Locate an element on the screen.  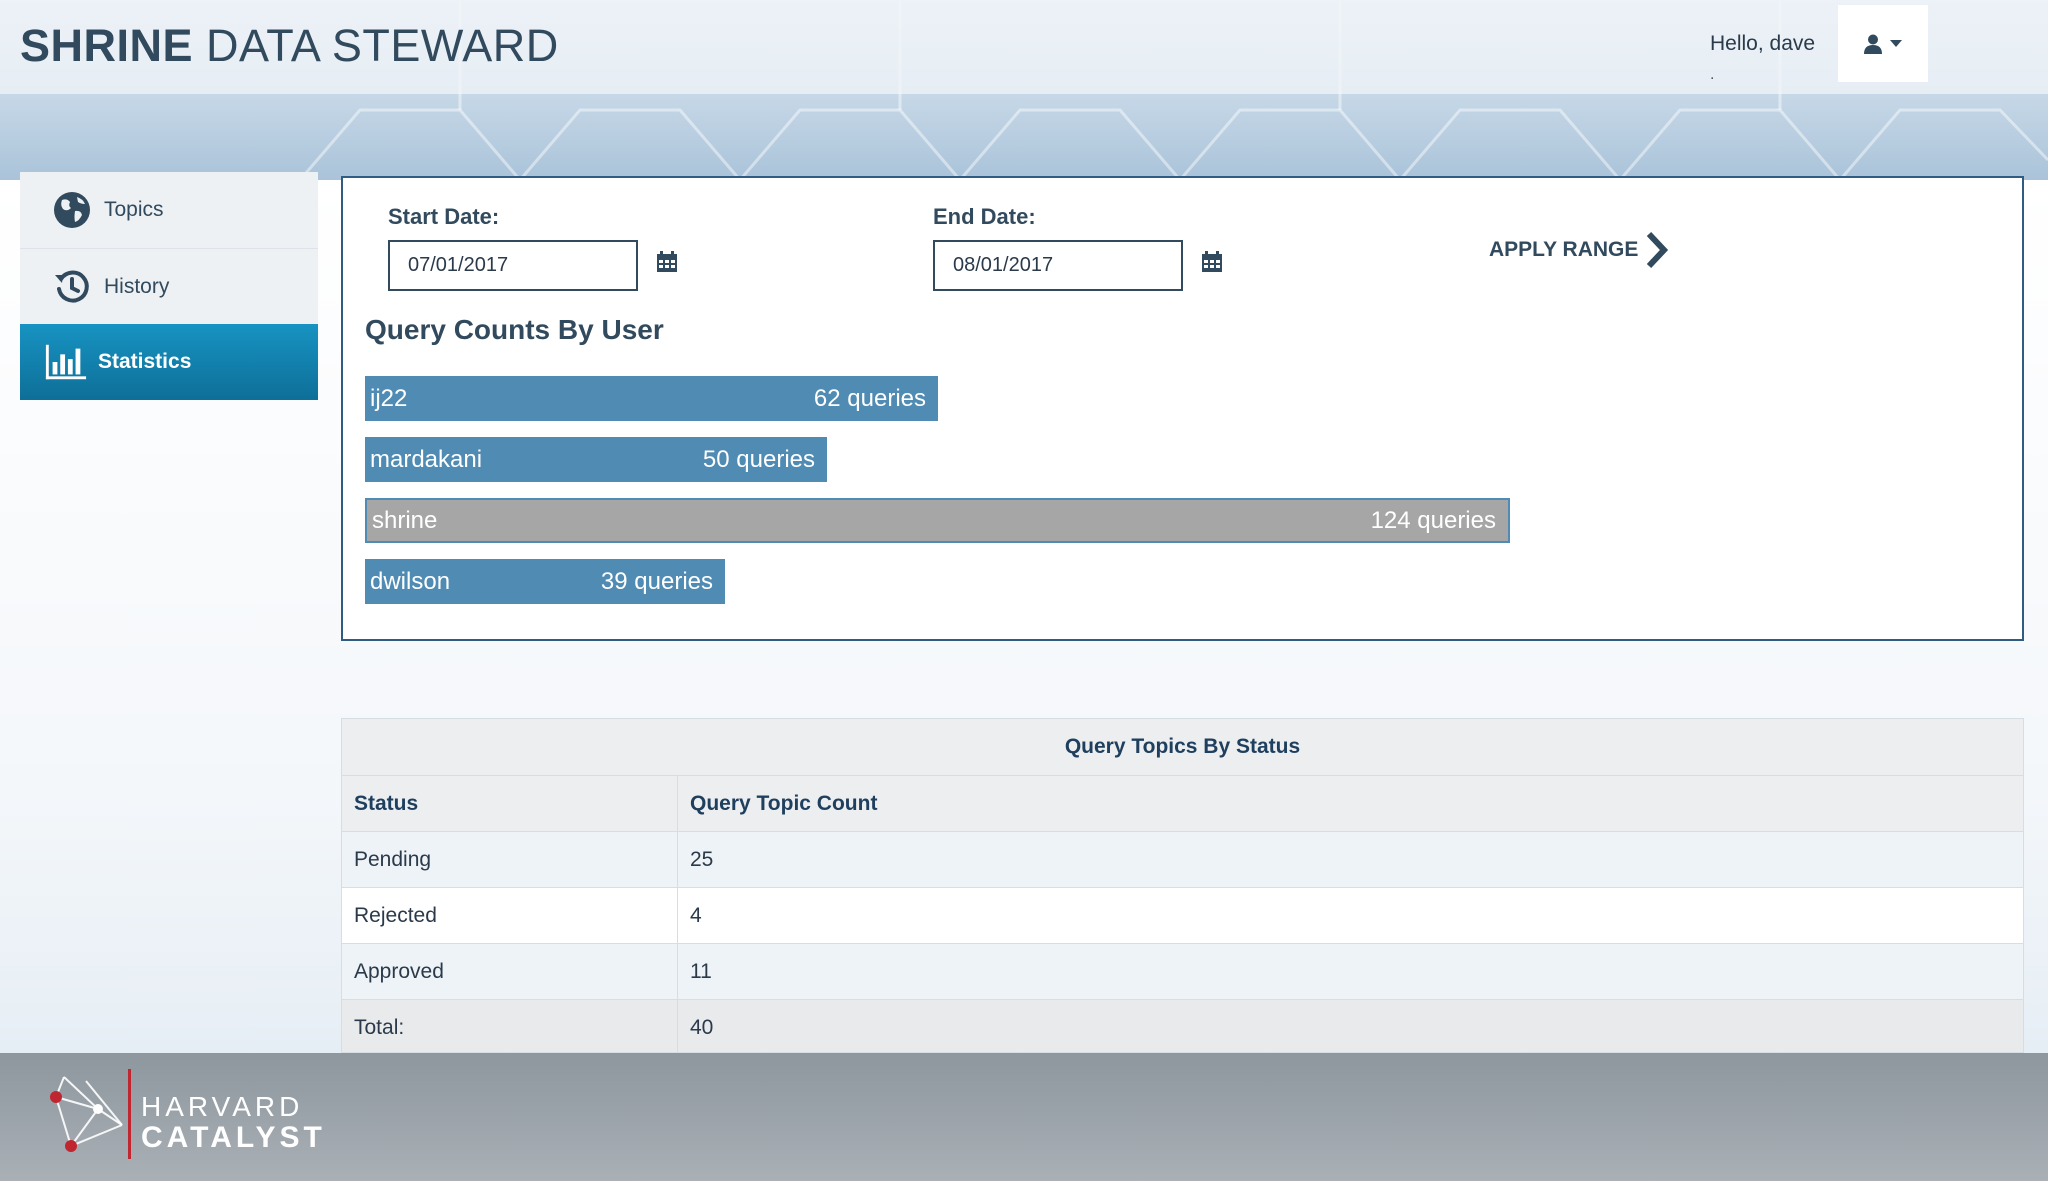
footer: HARVARD CATALYST is located at coordinates (1024, 1117).